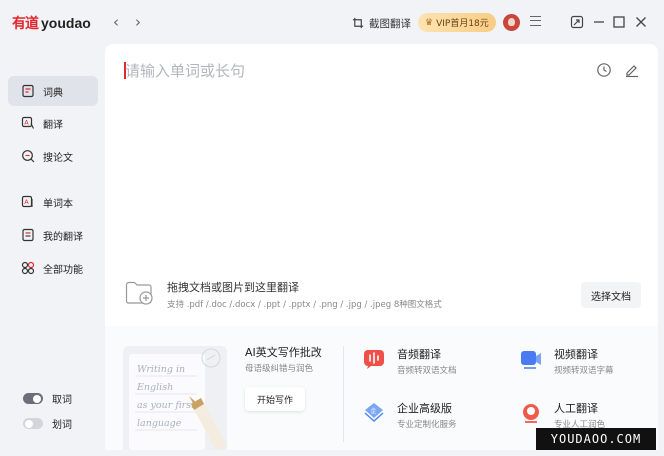 Image resolution: width=664 pixels, height=456 pixels. Describe the element at coordinates (535, 21) in the screenshot. I see `menu-icon` at that location.